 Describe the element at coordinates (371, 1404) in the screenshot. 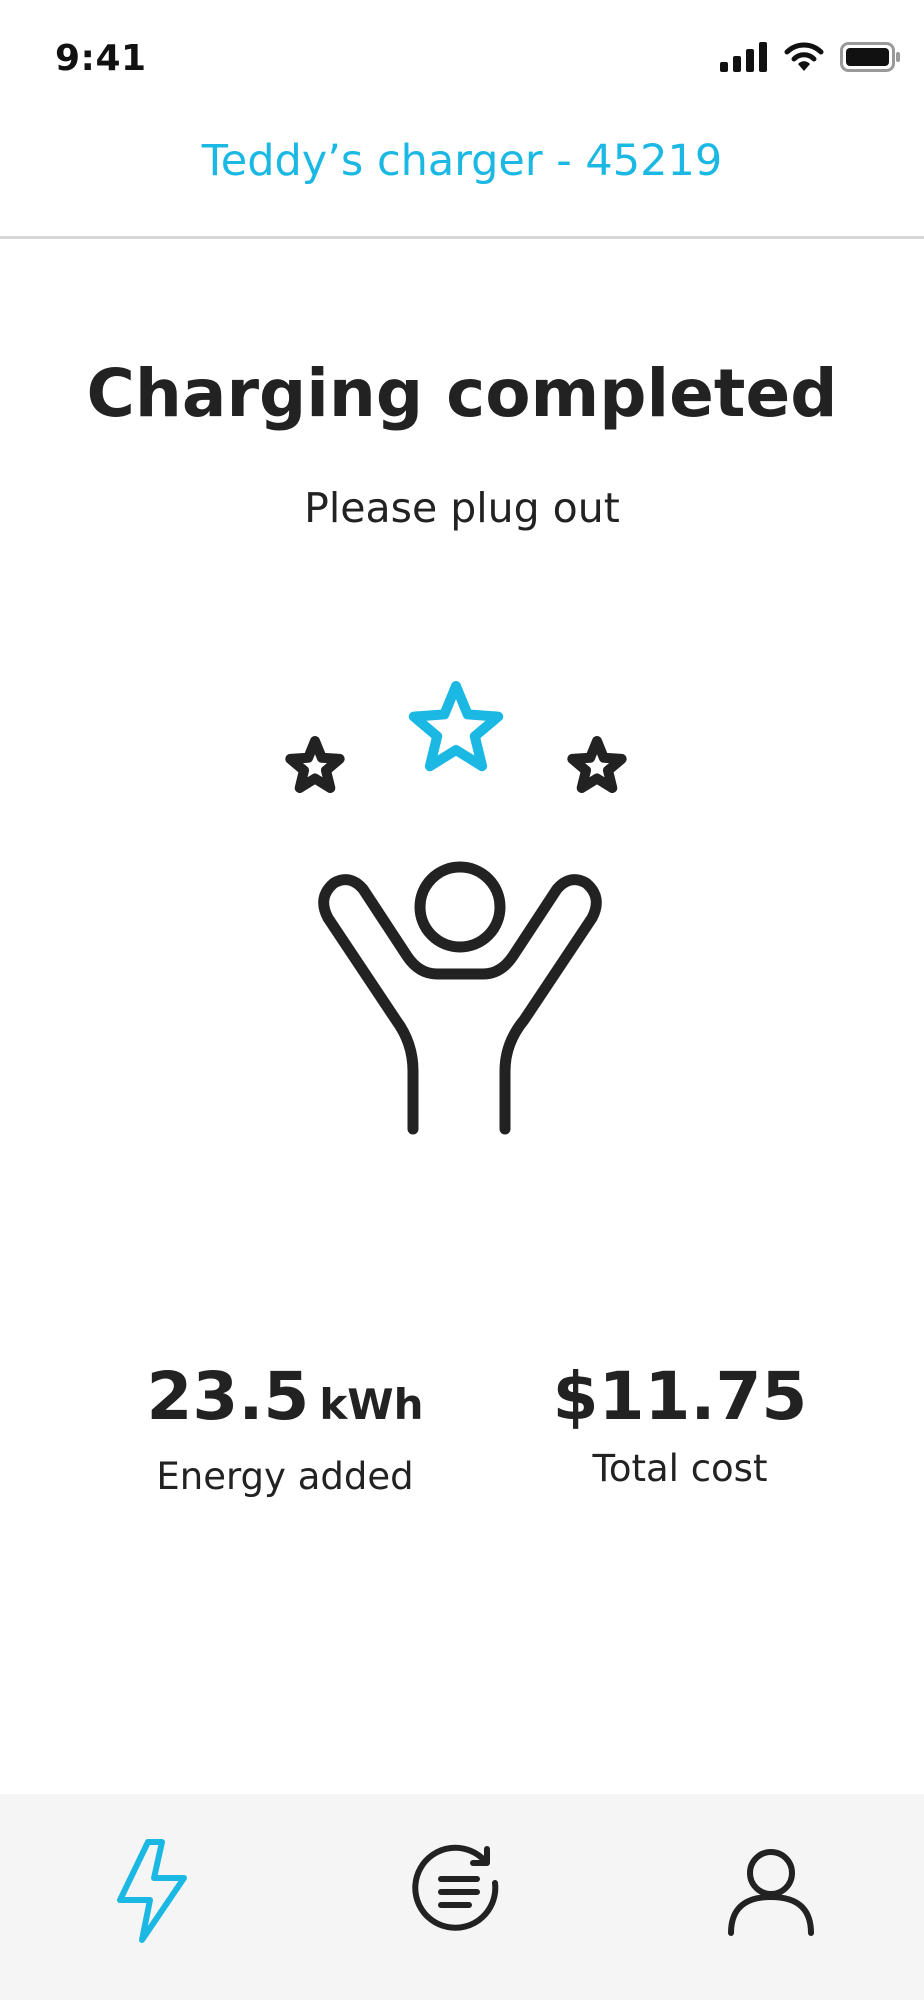

I see `energy-unit: kWh` at that location.